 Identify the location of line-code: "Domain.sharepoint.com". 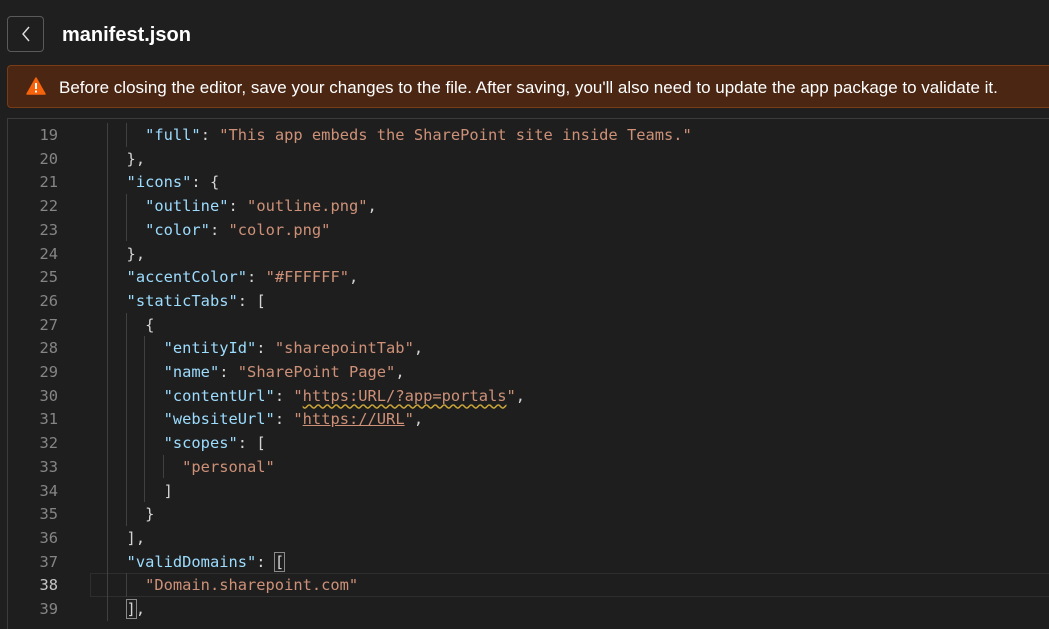
(252, 585).